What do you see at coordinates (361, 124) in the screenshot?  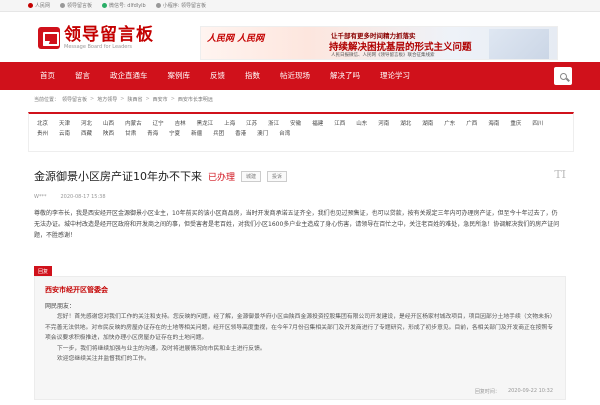 I see `region-link: 山东` at bounding box center [361, 124].